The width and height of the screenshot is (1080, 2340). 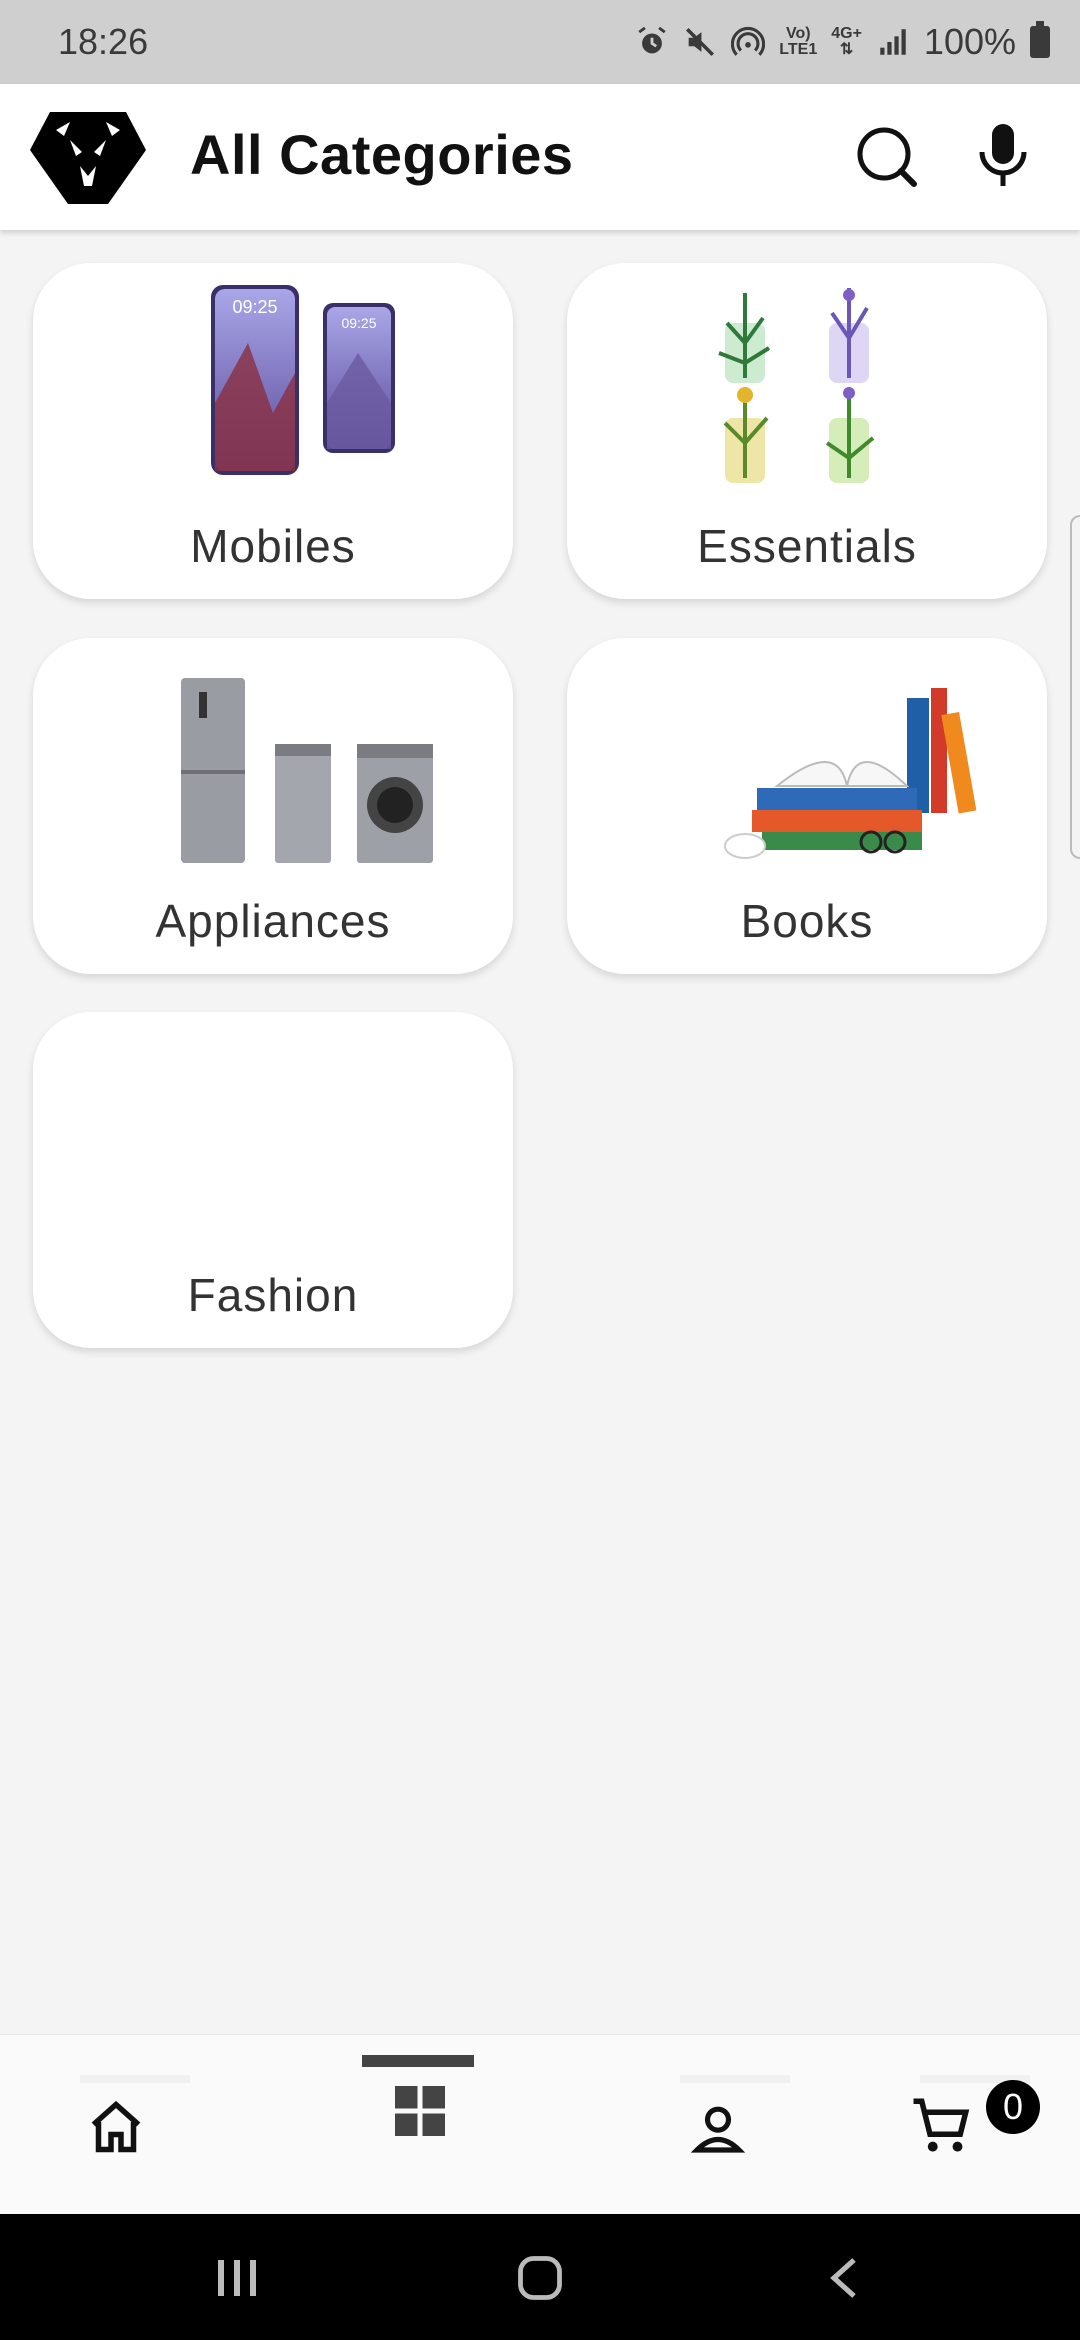 What do you see at coordinates (980, 2125) in the screenshot?
I see `nav-cart` at bounding box center [980, 2125].